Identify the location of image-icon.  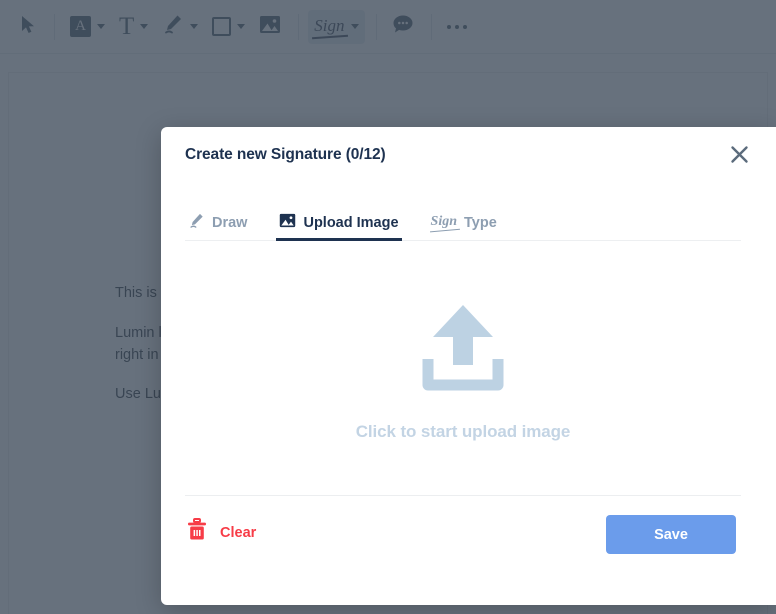
(287, 222).